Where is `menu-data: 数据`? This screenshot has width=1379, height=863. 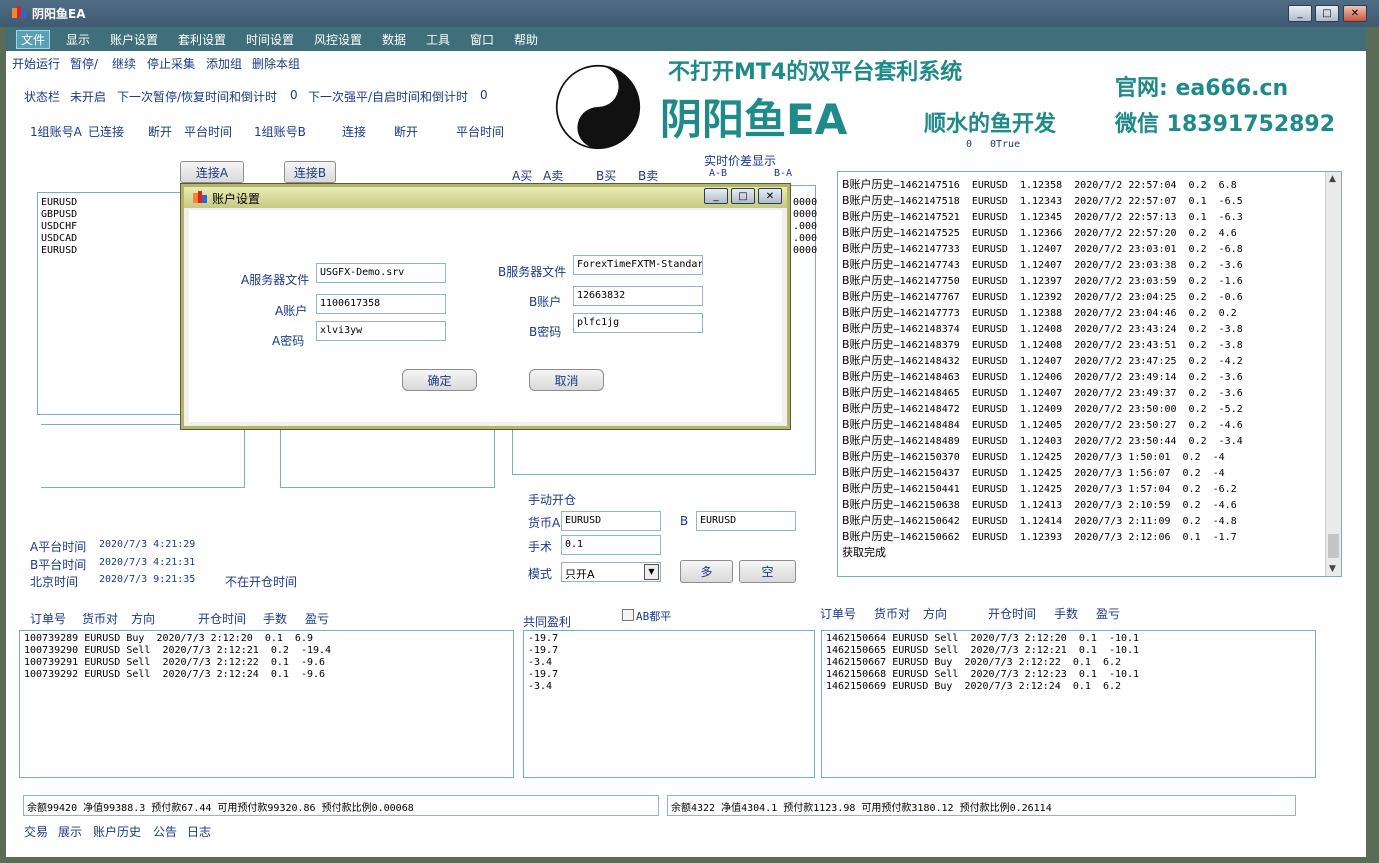 menu-data: 数据 is located at coordinates (394, 39).